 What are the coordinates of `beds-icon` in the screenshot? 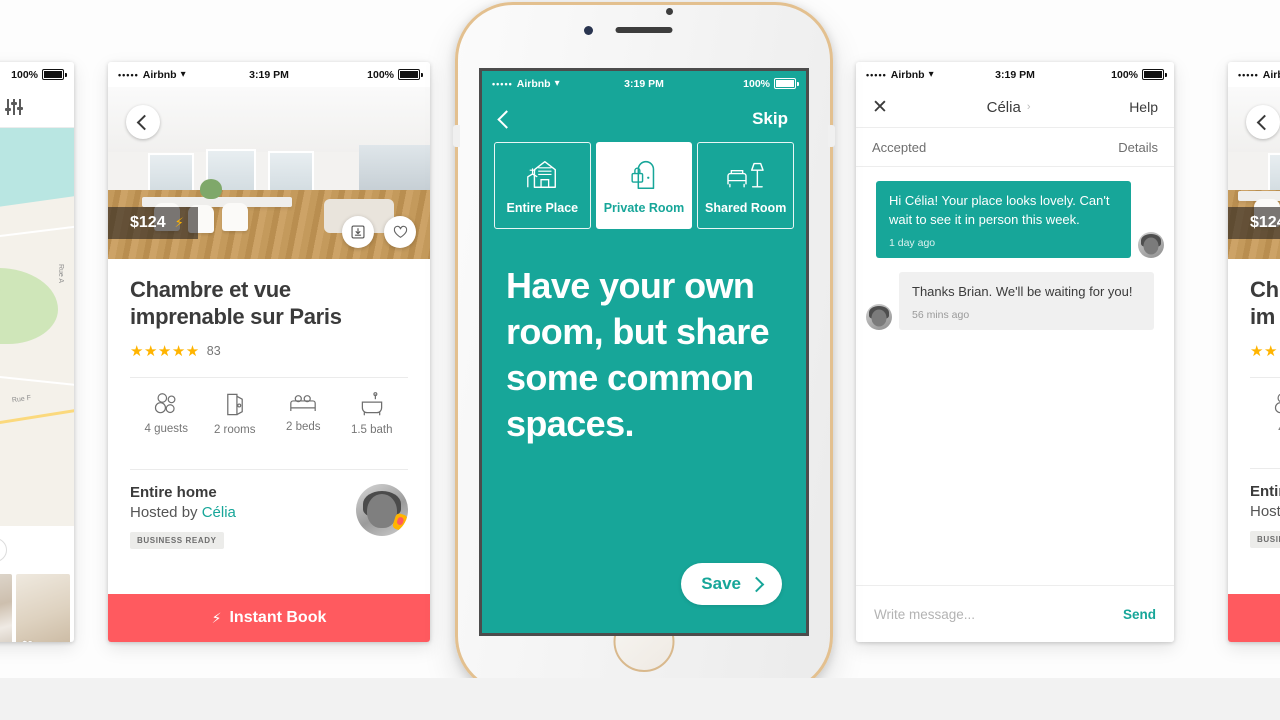 It's located at (303, 402).